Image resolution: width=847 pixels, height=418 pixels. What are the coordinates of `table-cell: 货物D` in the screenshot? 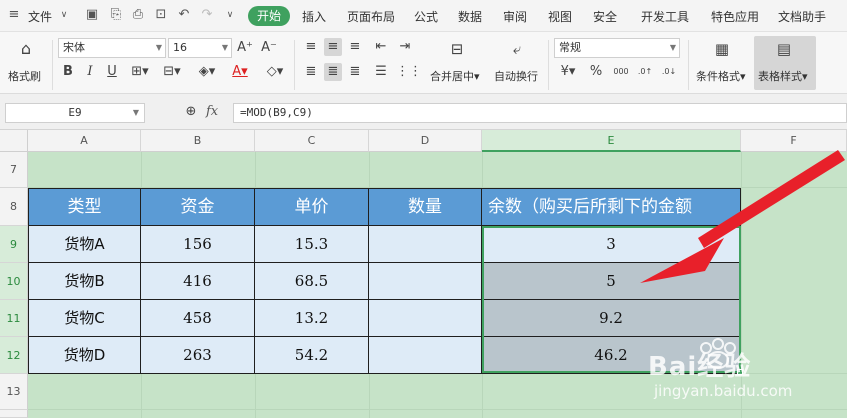 It's located at (85, 355).